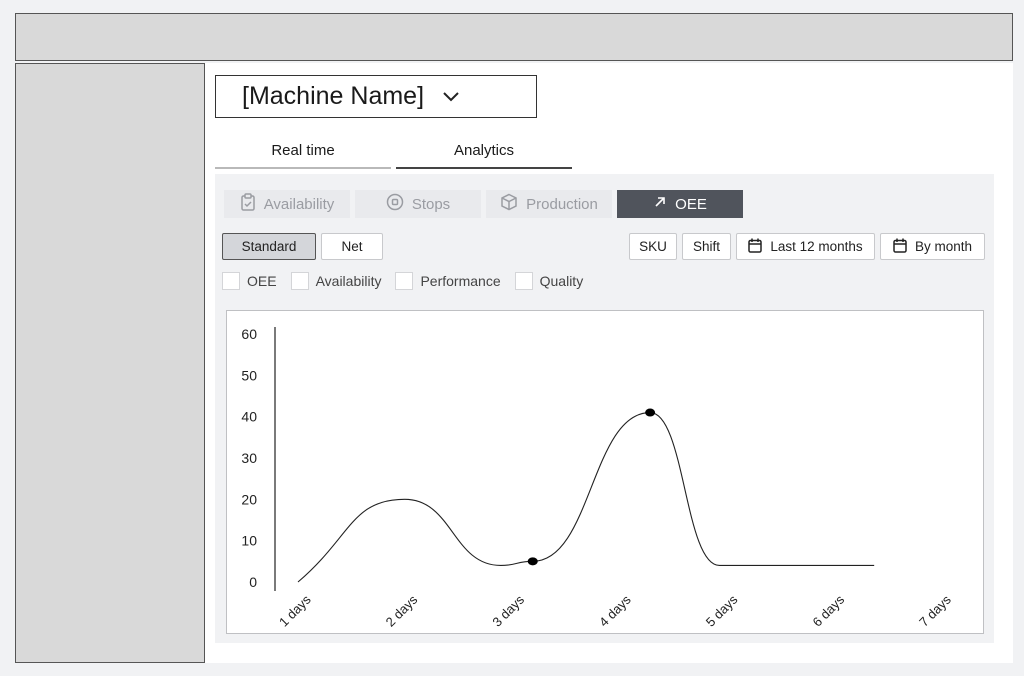 This screenshot has width=1024, height=676. Describe the element at coordinates (402, 611) in the screenshot. I see `x-tick-label: 2 days` at that location.